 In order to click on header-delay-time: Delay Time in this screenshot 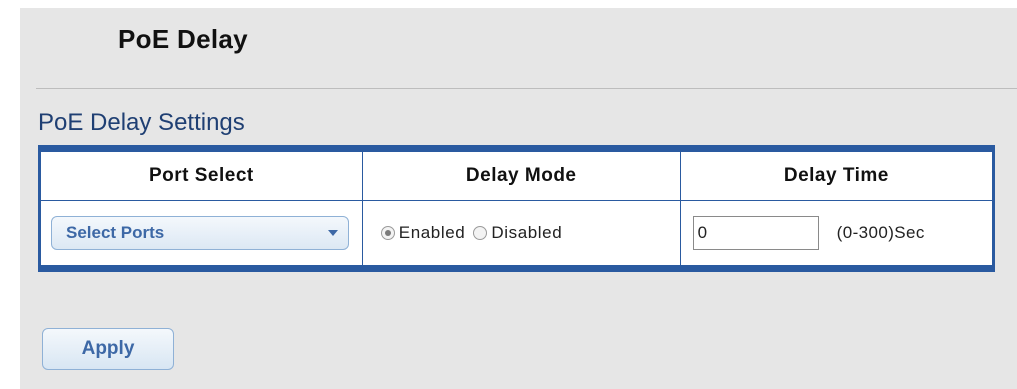, I will do `click(836, 176)`.